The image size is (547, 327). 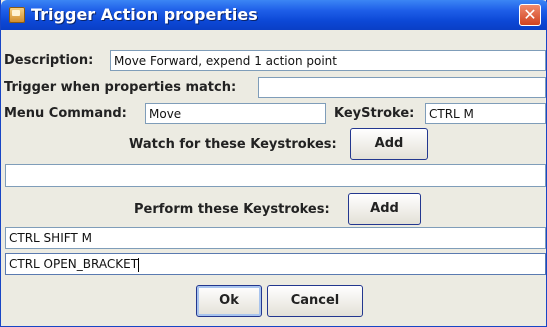 I want to click on description-field: Move Forward, expend 1 action point, so click(x=328, y=60).